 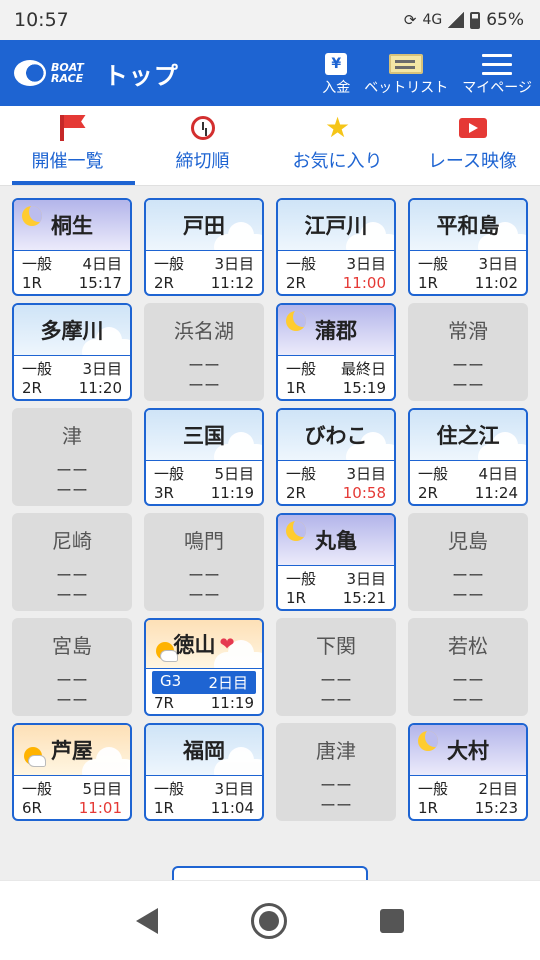 I want to click on venue-card: 大村 一般 2日目 1R 15:23, so click(x=468, y=772).